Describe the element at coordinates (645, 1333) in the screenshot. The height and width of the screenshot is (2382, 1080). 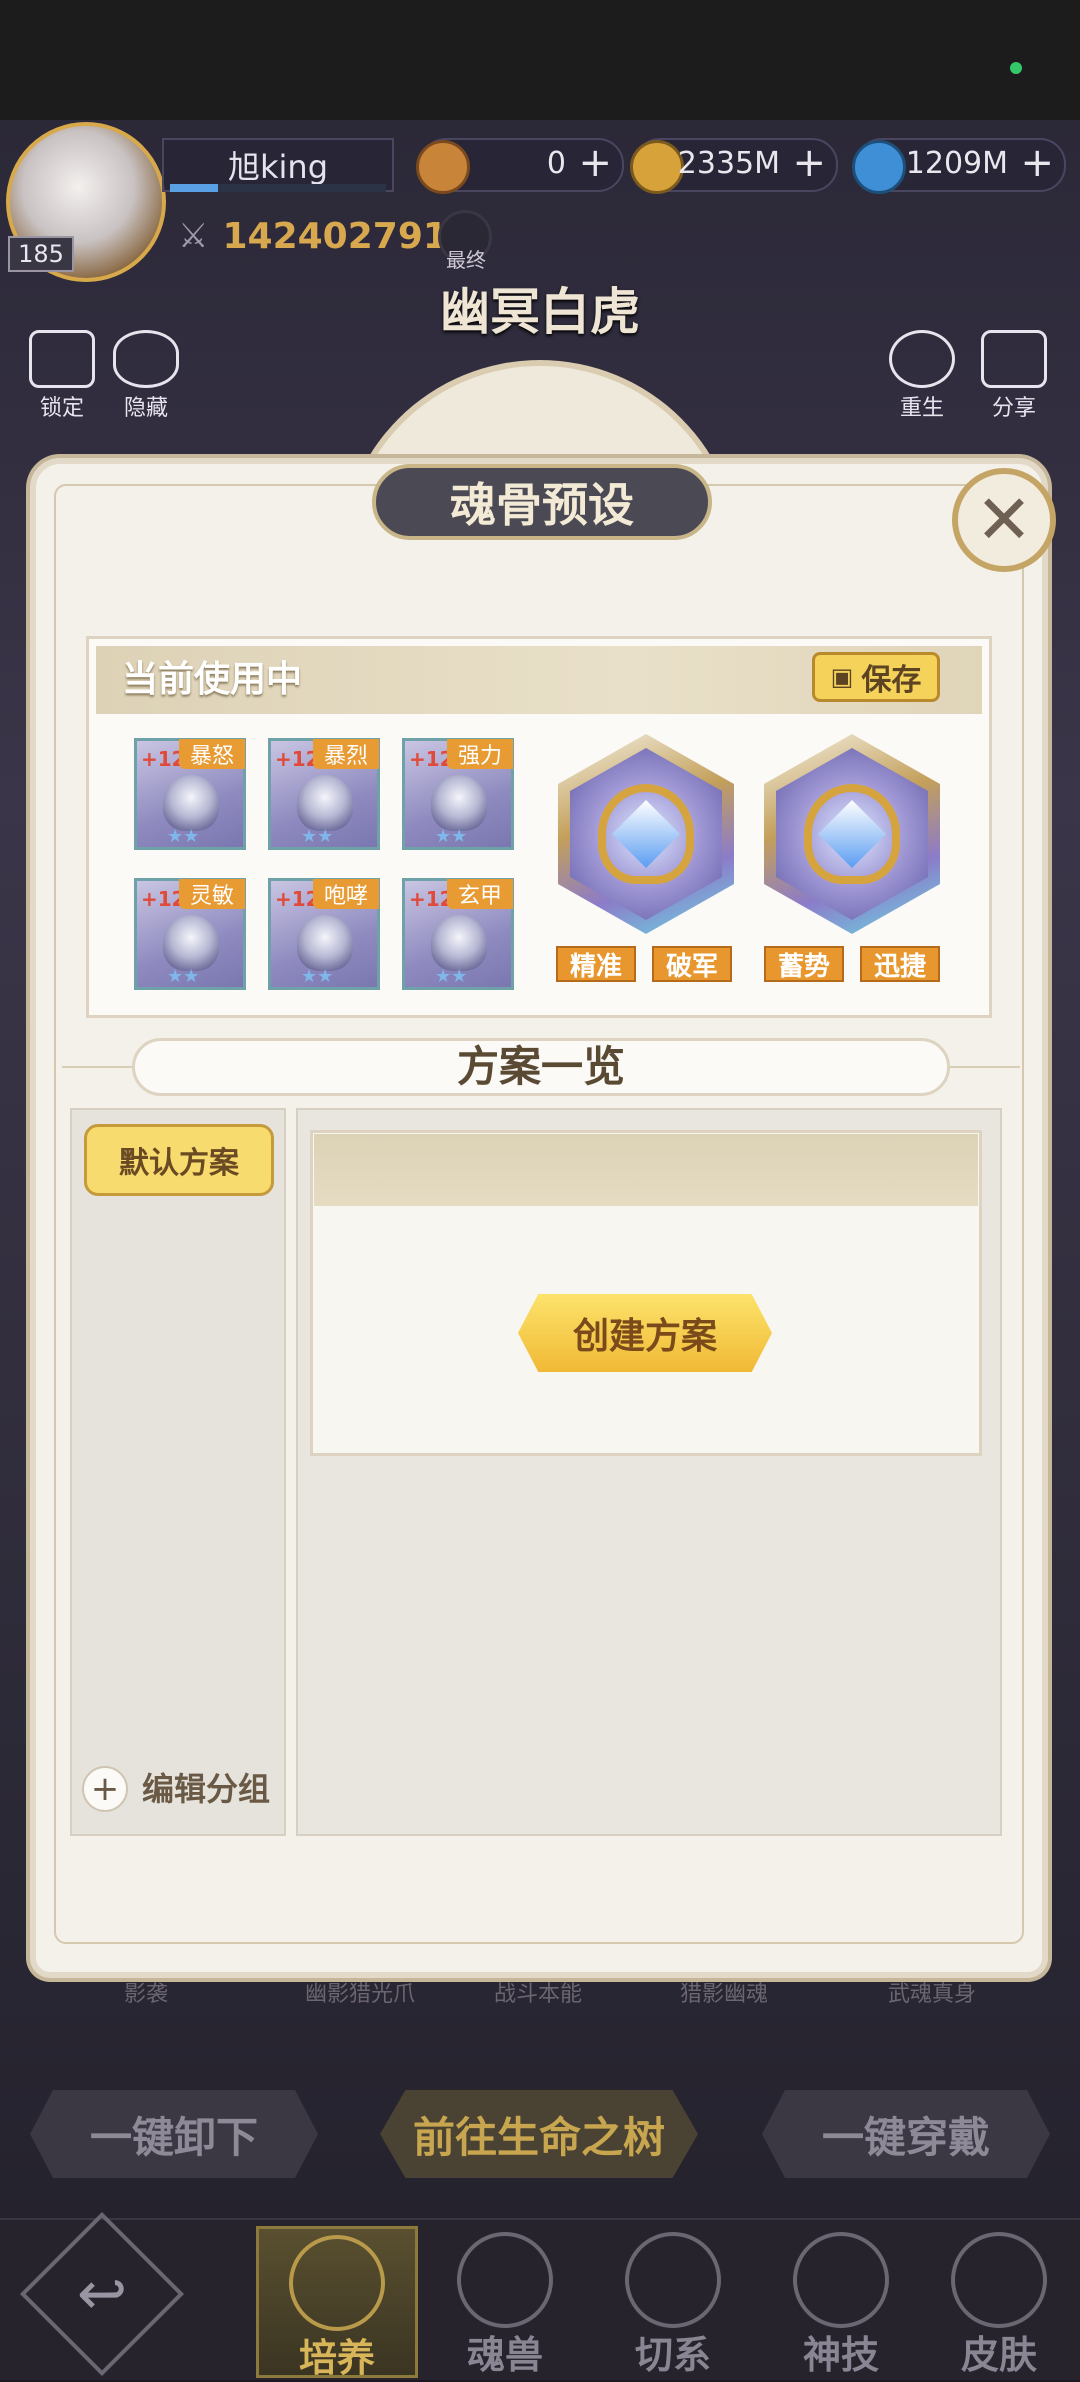
I see `create-scheme-button: 创建方案` at that location.